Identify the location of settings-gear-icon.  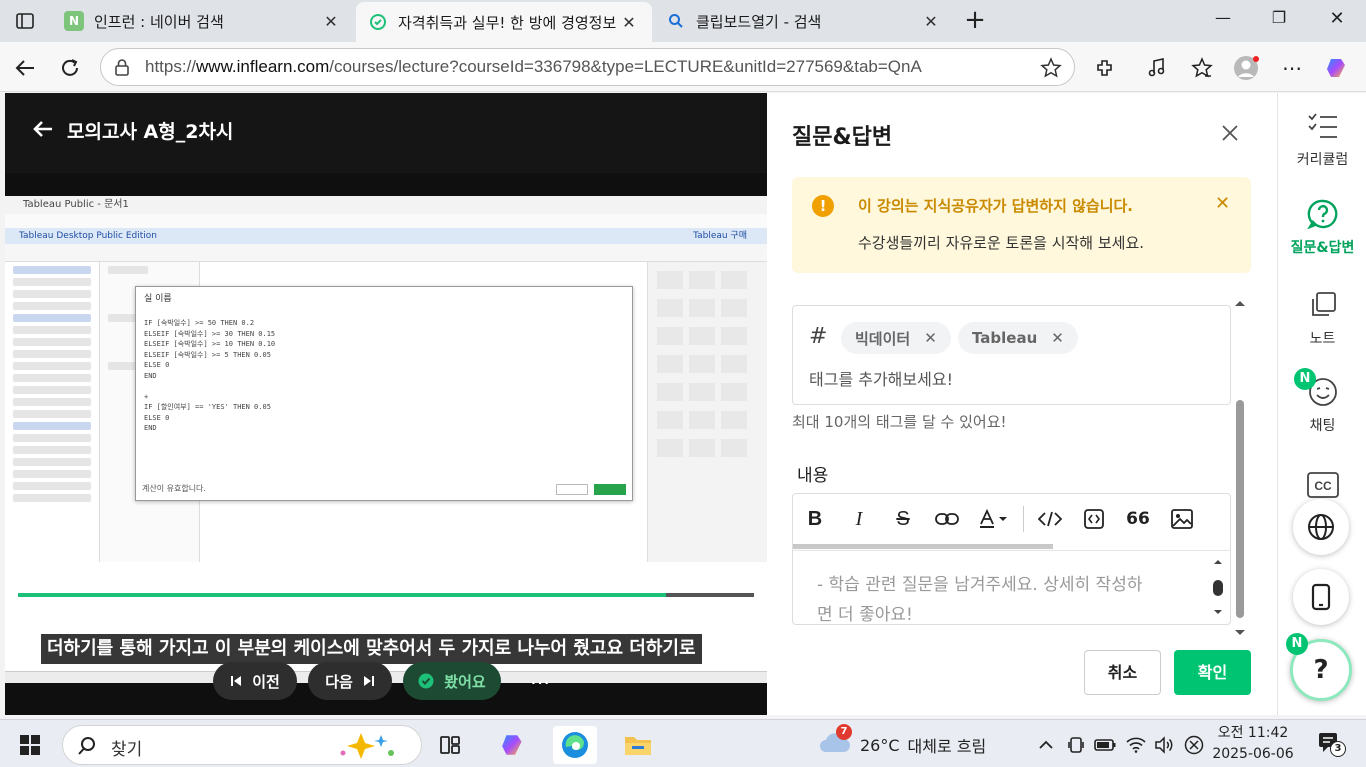
(680, 623).